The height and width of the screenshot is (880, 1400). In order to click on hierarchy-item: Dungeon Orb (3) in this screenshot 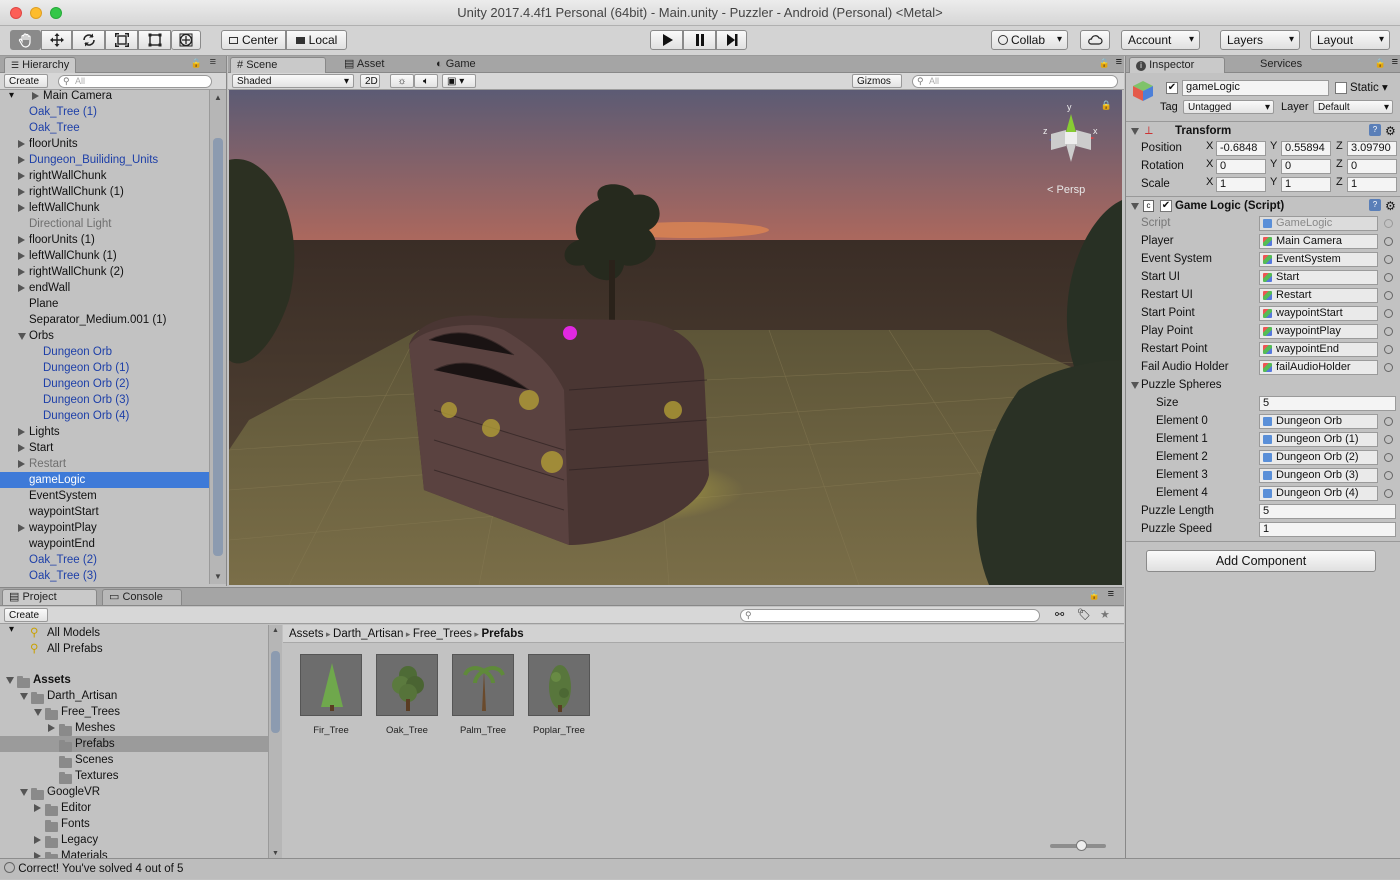, I will do `click(104, 400)`.